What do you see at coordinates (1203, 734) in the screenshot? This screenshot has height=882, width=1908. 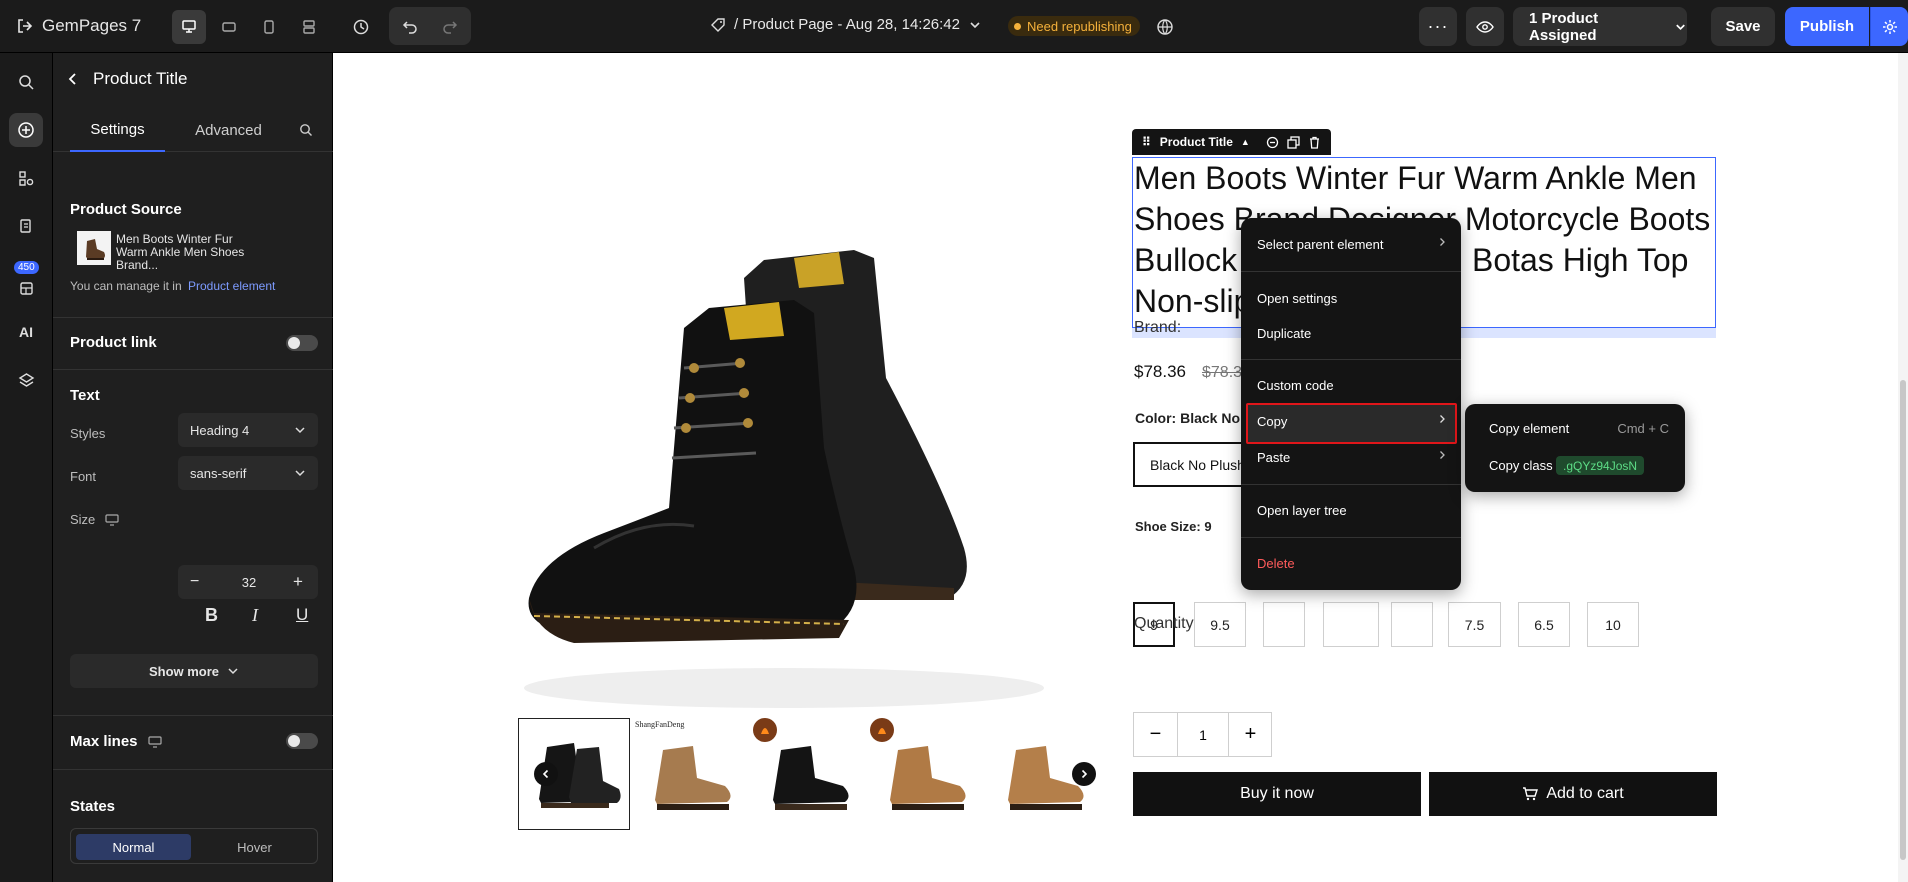 I see `quantity-value: 1` at bounding box center [1203, 734].